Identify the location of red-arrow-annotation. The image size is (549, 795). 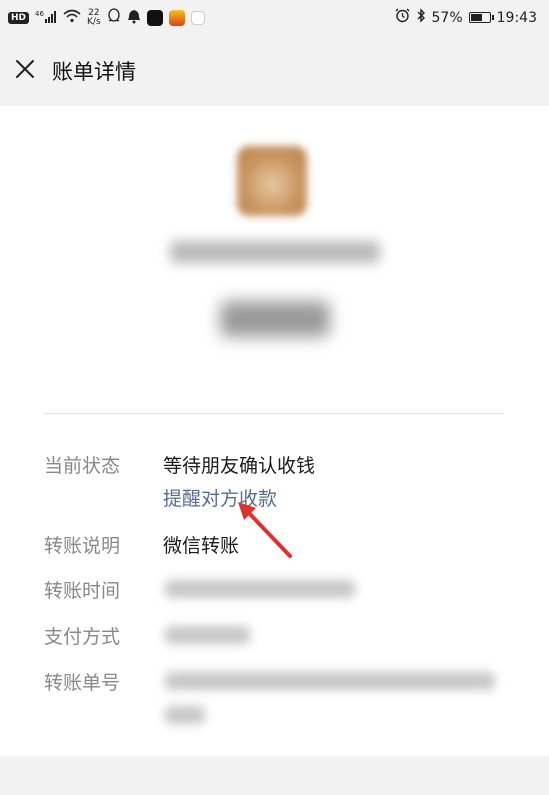
(265, 530).